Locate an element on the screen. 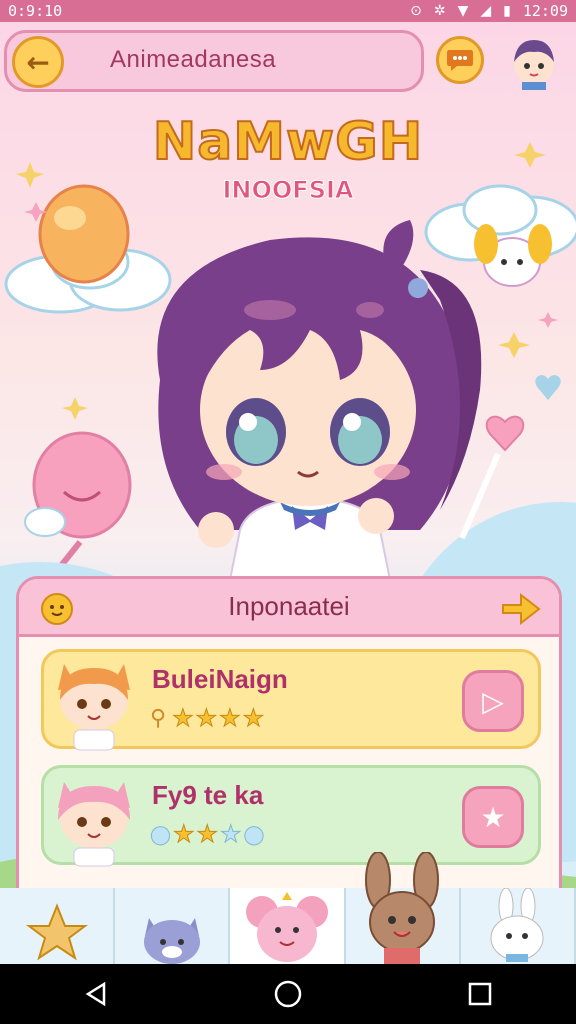 This screenshot has height=1024, width=576. item-title: BuleiNaign is located at coordinates (220, 679).